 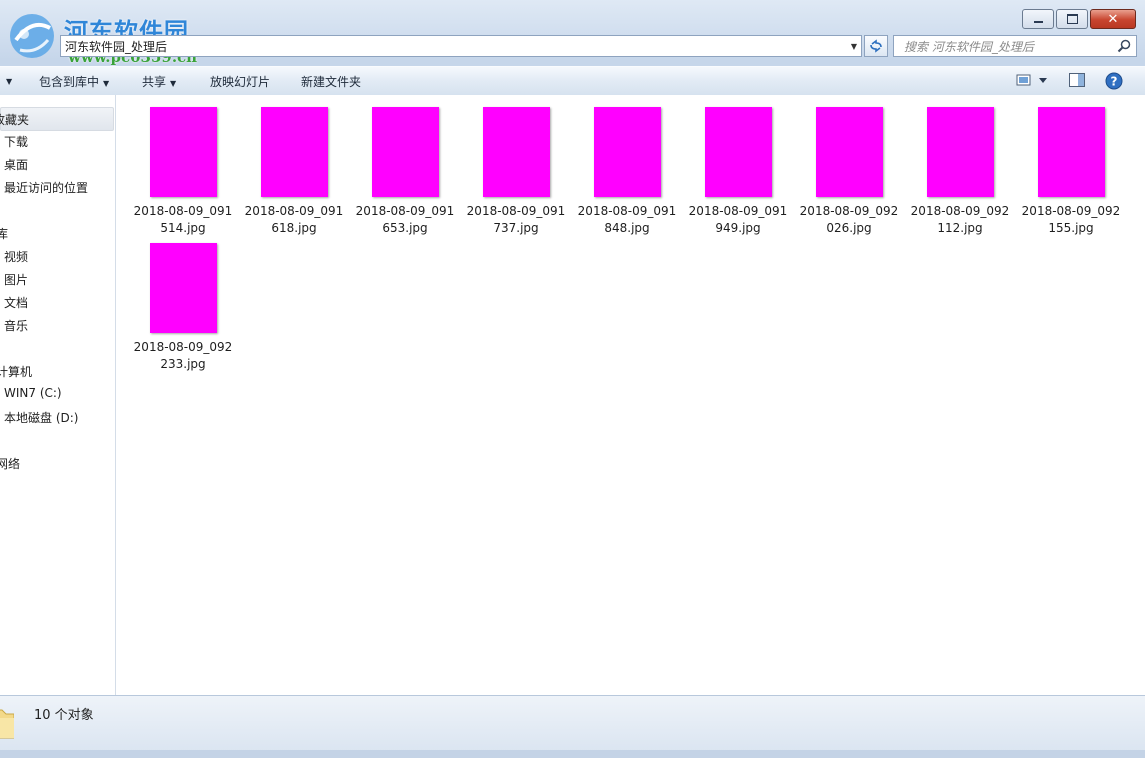 What do you see at coordinates (183, 219) in the screenshot?
I see `file-name: 2018-08-09_091 514.jpg` at bounding box center [183, 219].